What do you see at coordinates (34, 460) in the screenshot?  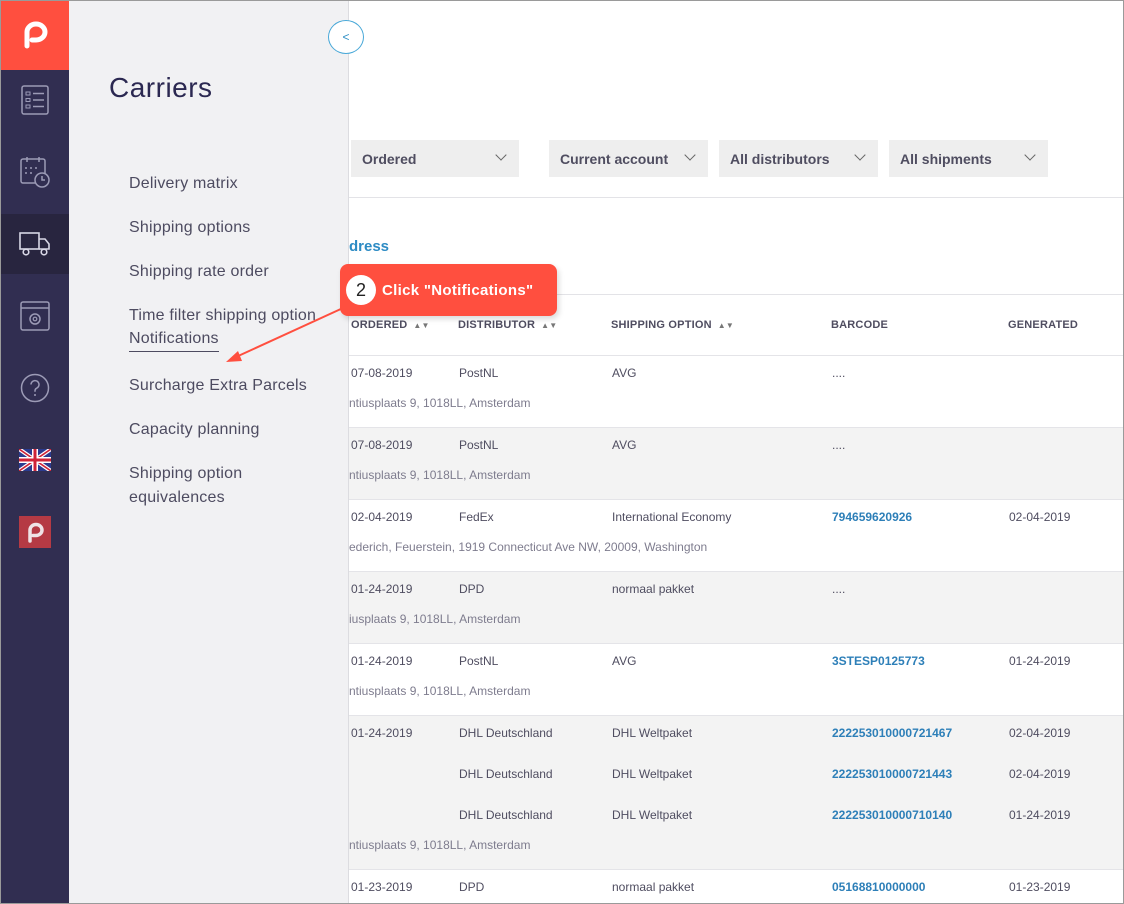 I see `uk-flag-icon` at bounding box center [34, 460].